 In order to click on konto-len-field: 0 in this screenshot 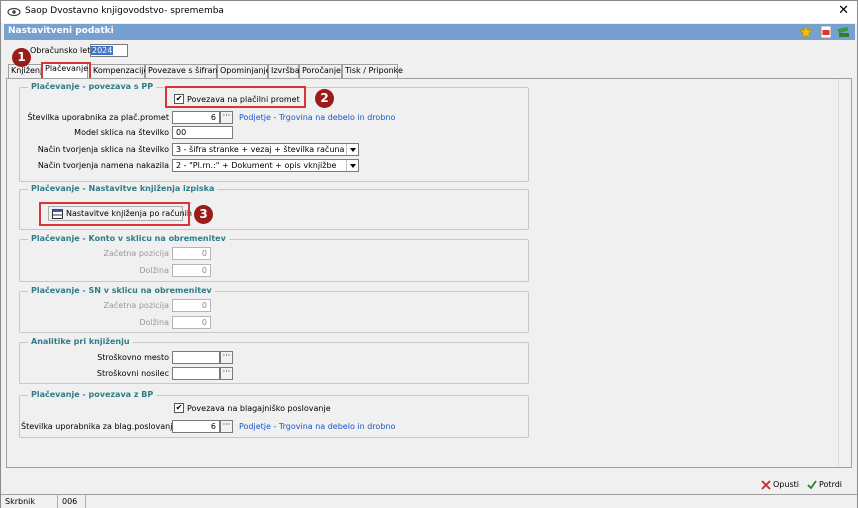, I will do `click(191, 270)`.